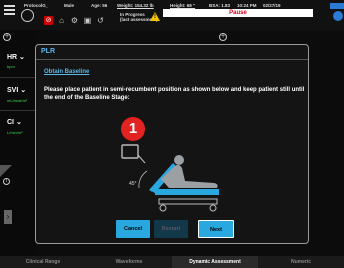 The width and height of the screenshot is (344, 268). Describe the element at coordinates (171, 229) in the screenshot. I see `restart-button: Restart` at that location.